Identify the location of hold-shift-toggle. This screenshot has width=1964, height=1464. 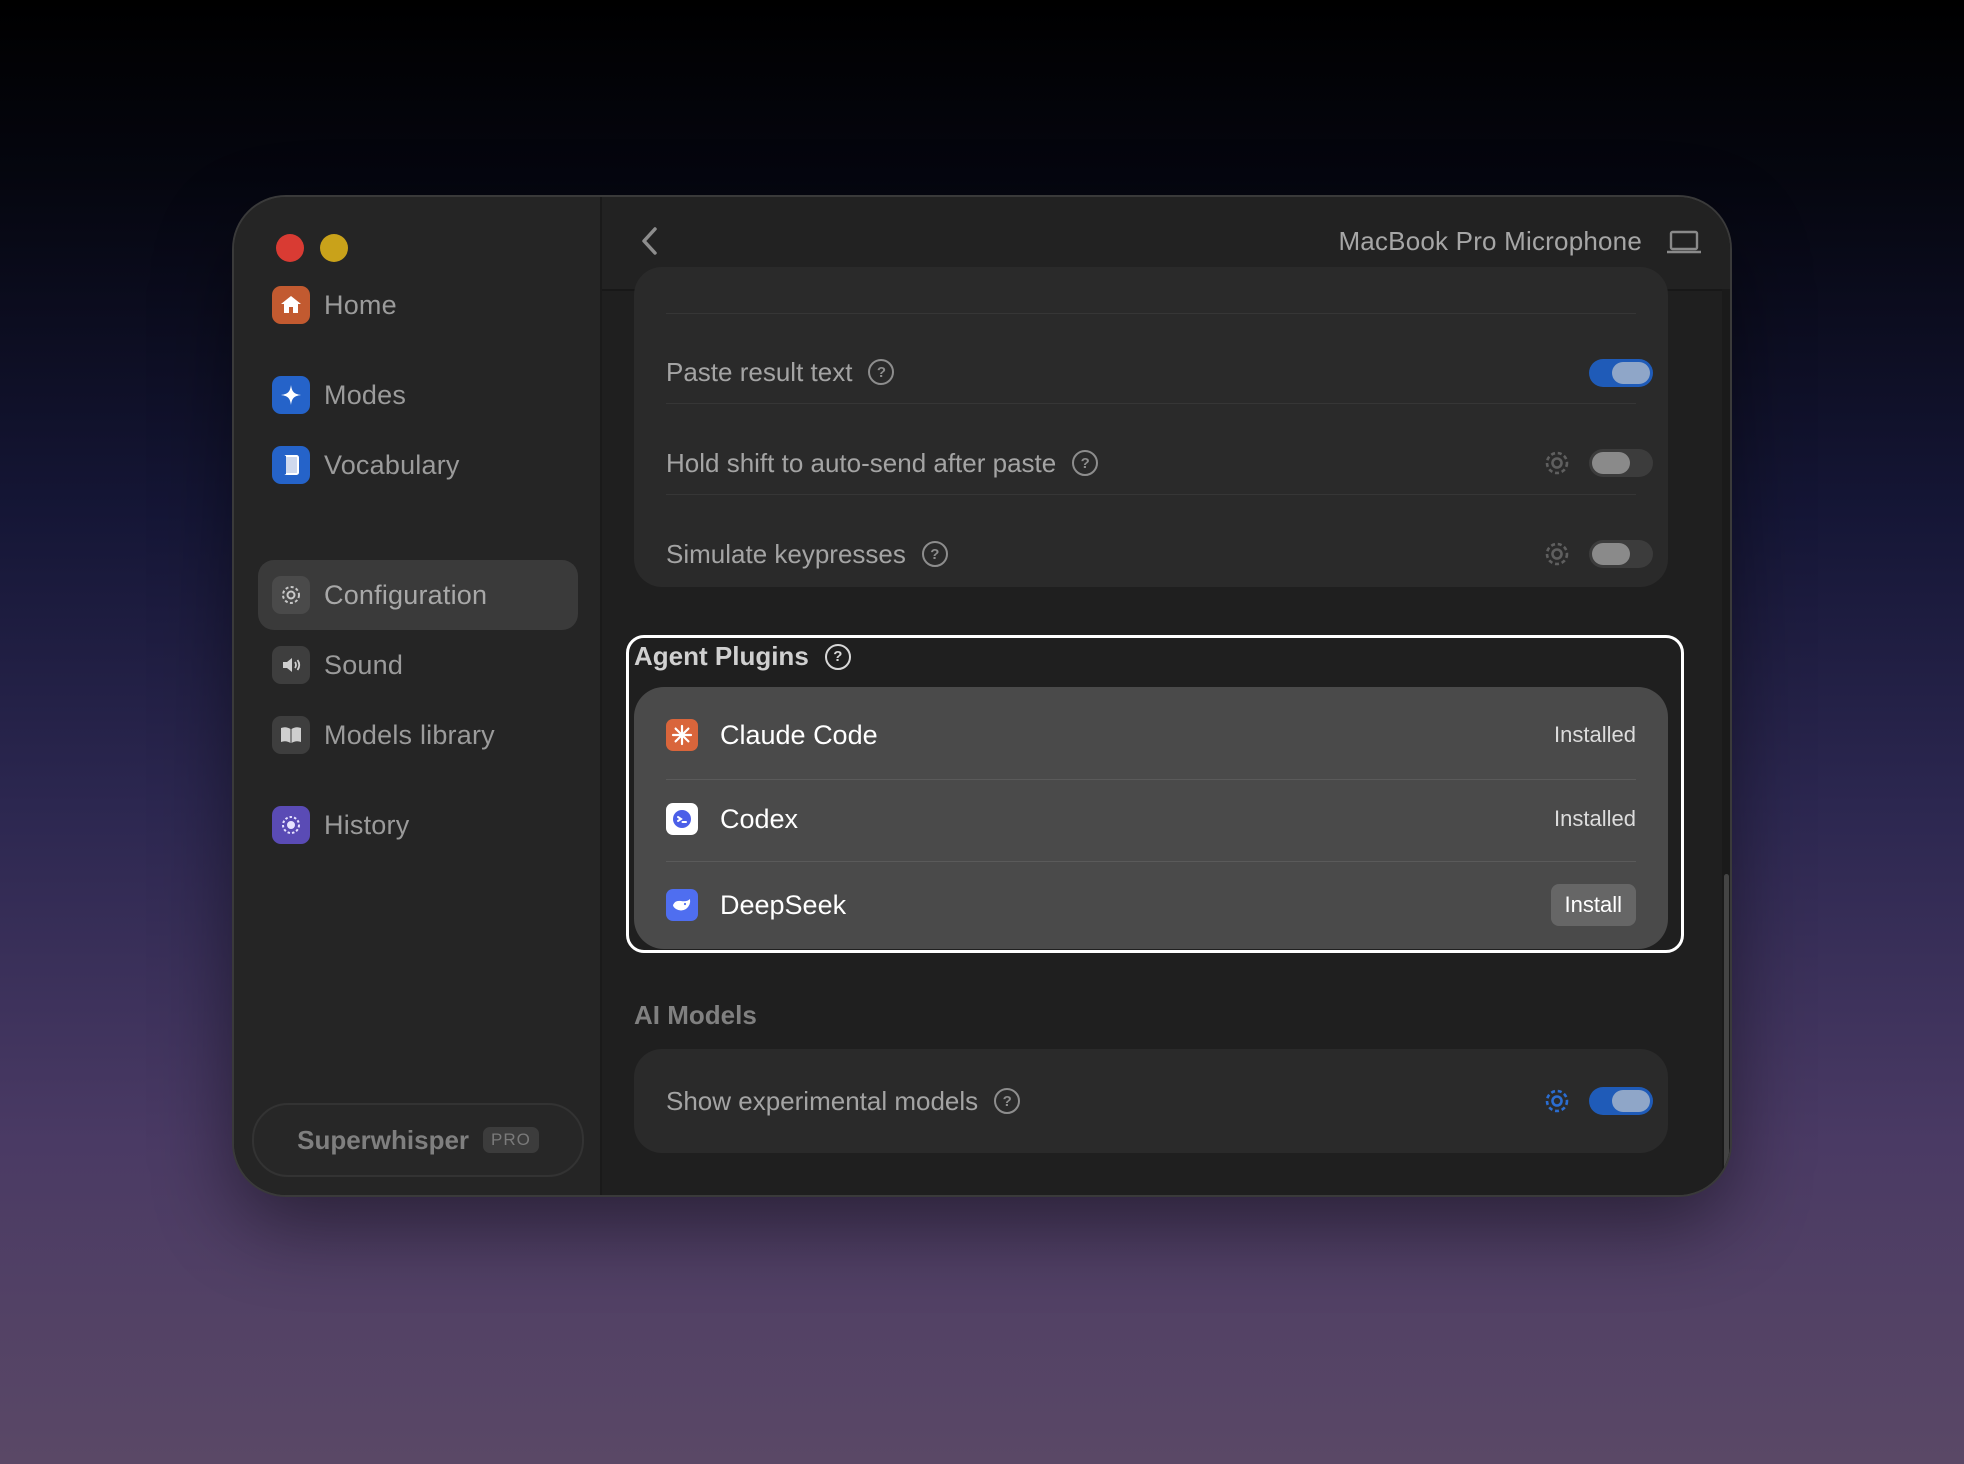
(1621, 463).